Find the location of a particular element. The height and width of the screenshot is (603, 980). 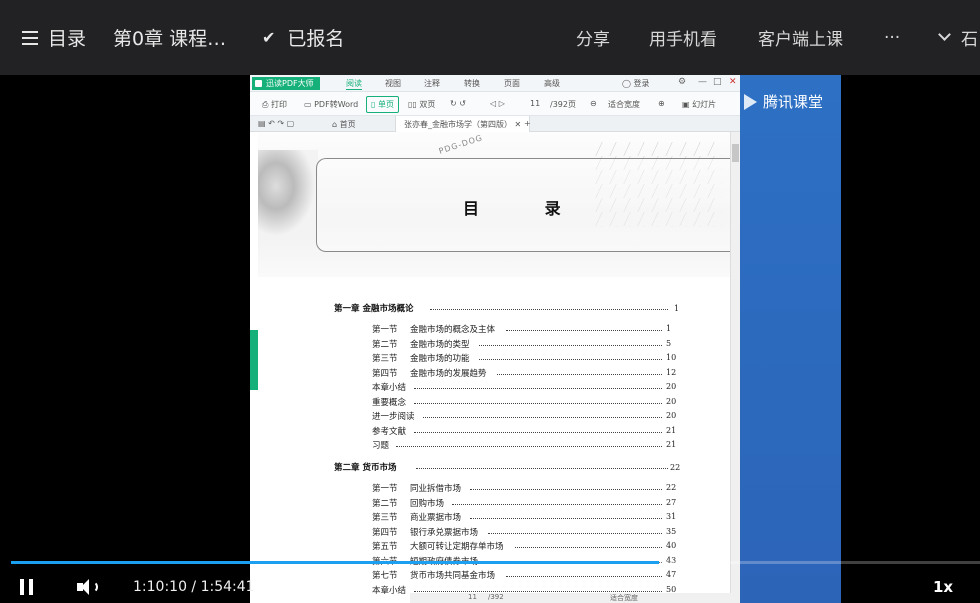

pdf-side-tab is located at coordinates (254, 360).